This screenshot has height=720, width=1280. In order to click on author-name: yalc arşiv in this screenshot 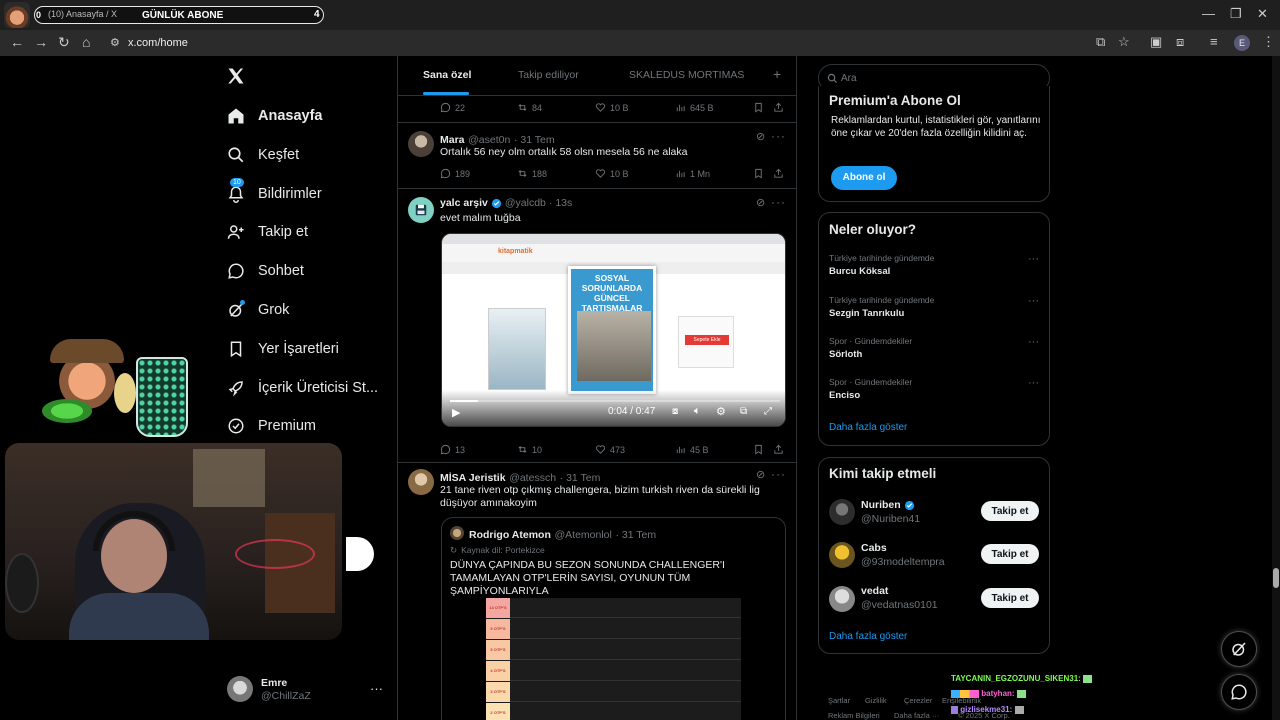, I will do `click(464, 203)`.